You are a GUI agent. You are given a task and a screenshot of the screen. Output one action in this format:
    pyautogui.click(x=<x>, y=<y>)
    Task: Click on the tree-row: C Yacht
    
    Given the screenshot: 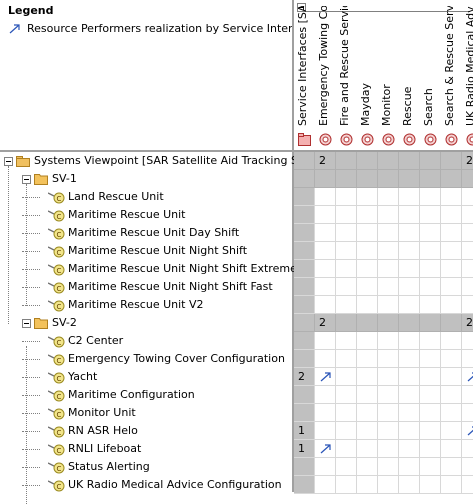 What is the action you would take?
    pyautogui.click(x=146, y=377)
    